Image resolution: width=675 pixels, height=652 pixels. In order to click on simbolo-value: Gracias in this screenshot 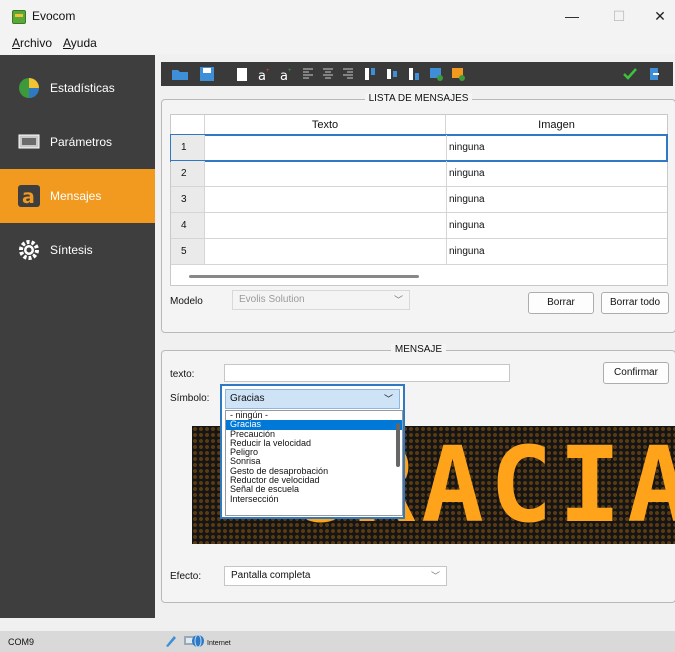, I will do `click(247, 398)`.